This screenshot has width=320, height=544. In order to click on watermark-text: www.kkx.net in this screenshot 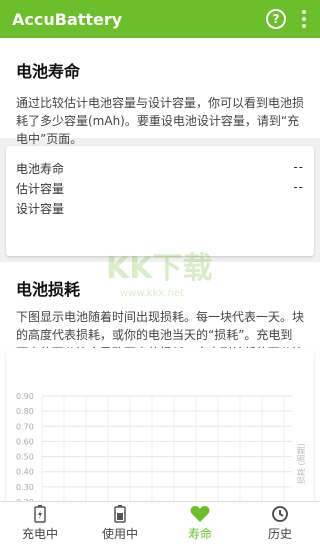, I will do `click(152, 293)`.